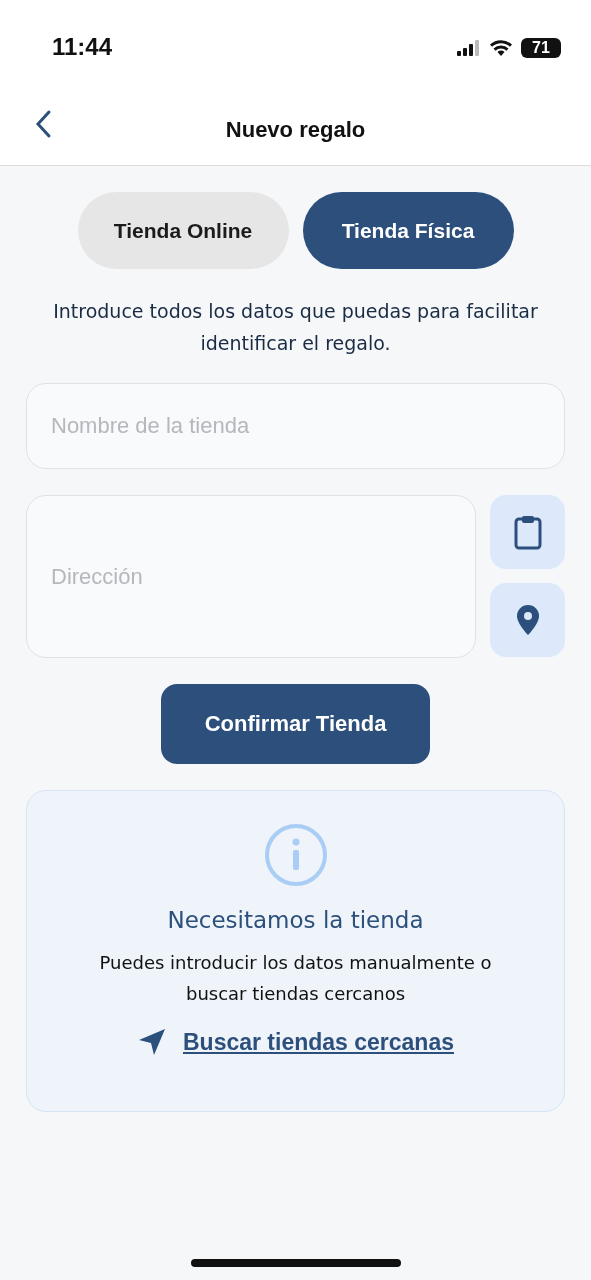  What do you see at coordinates (295, 978) in the screenshot?
I see `info-message: Puedes introducir los datos manualmente o buscar tiendas cercanos` at bounding box center [295, 978].